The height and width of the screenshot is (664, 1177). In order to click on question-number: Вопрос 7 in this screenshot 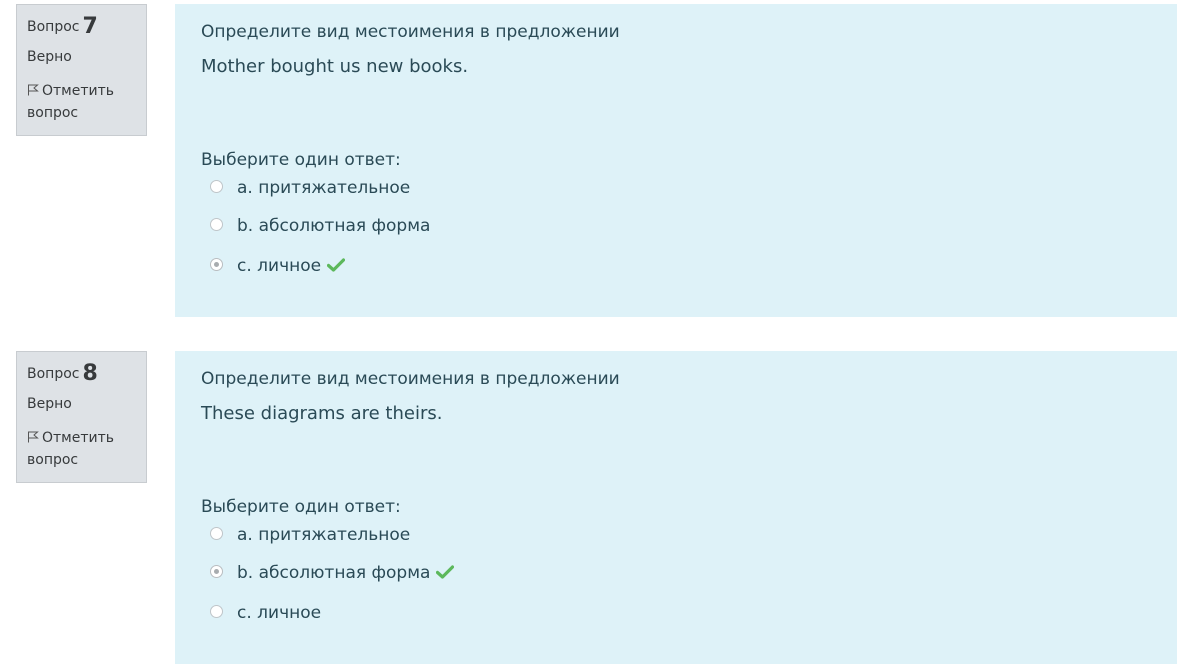, I will do `click(81, 27)`.